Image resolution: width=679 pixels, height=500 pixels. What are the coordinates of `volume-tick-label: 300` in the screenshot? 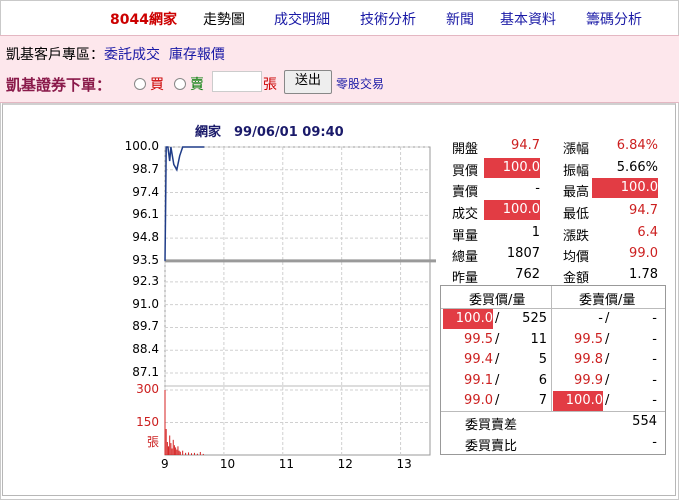 It's located at (147, 389).